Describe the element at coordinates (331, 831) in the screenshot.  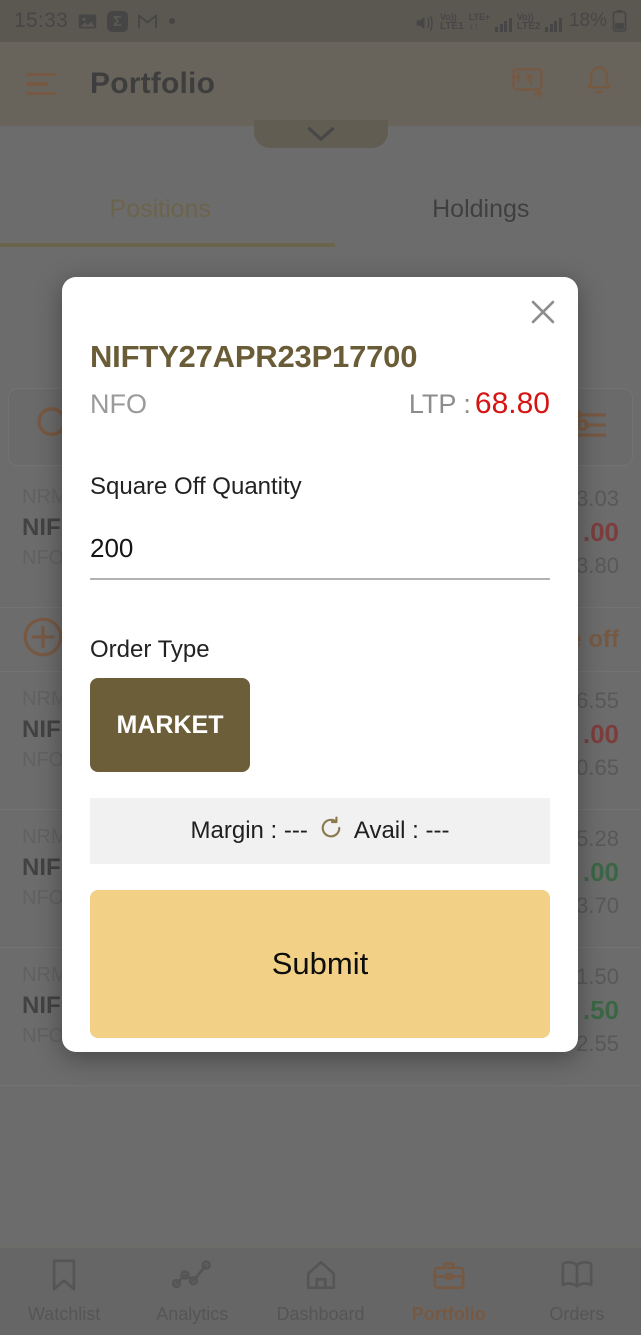
I see `refresh-icon` at that location.